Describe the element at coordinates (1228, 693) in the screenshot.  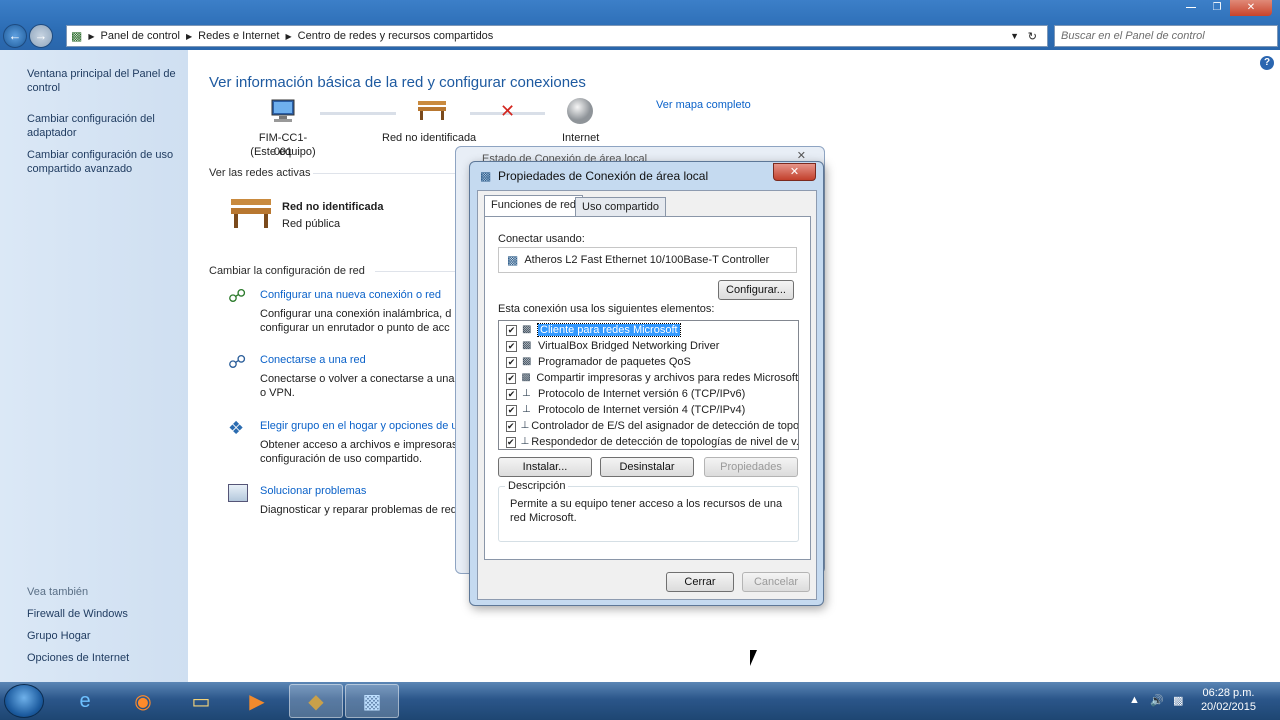
I see `clock-time: 06:28 p.m.` at that location.